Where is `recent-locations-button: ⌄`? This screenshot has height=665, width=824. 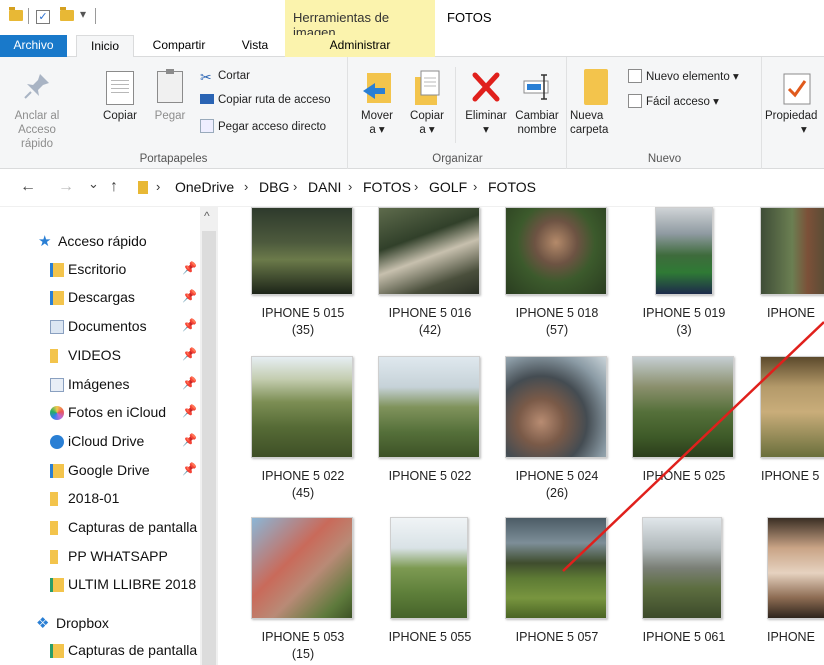 recent-locations-button: ⌄ is located at coordinates (93, 184).